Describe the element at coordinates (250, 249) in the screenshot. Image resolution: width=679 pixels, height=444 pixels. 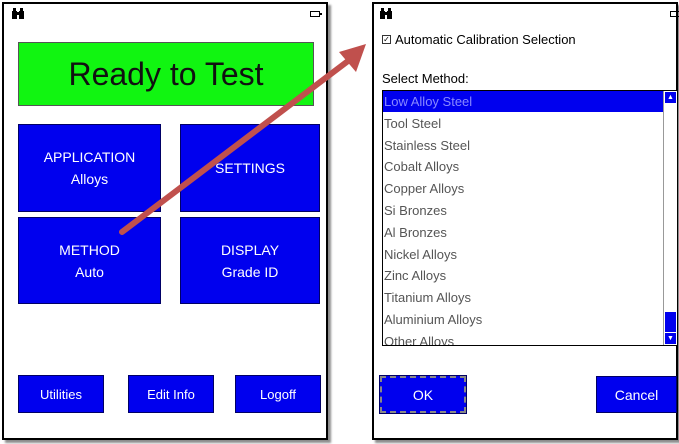
I see `display-title: DISPLAY` at that location.